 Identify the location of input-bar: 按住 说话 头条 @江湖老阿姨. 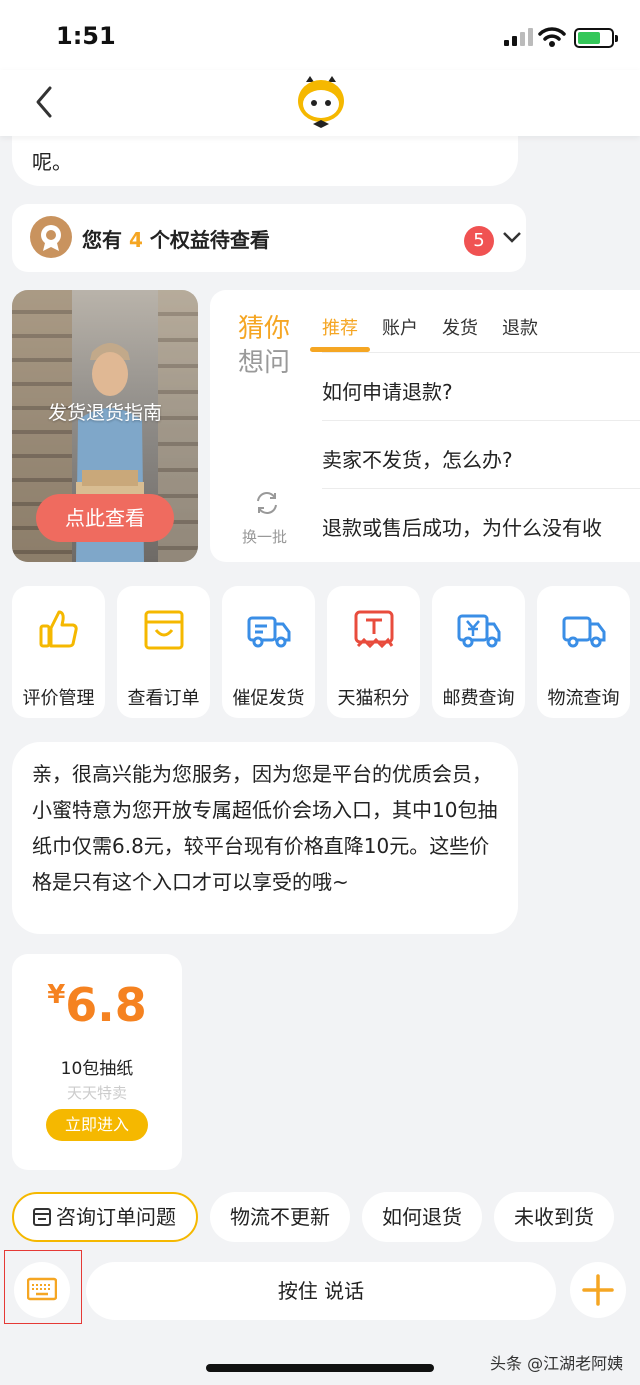
(320, 1314).